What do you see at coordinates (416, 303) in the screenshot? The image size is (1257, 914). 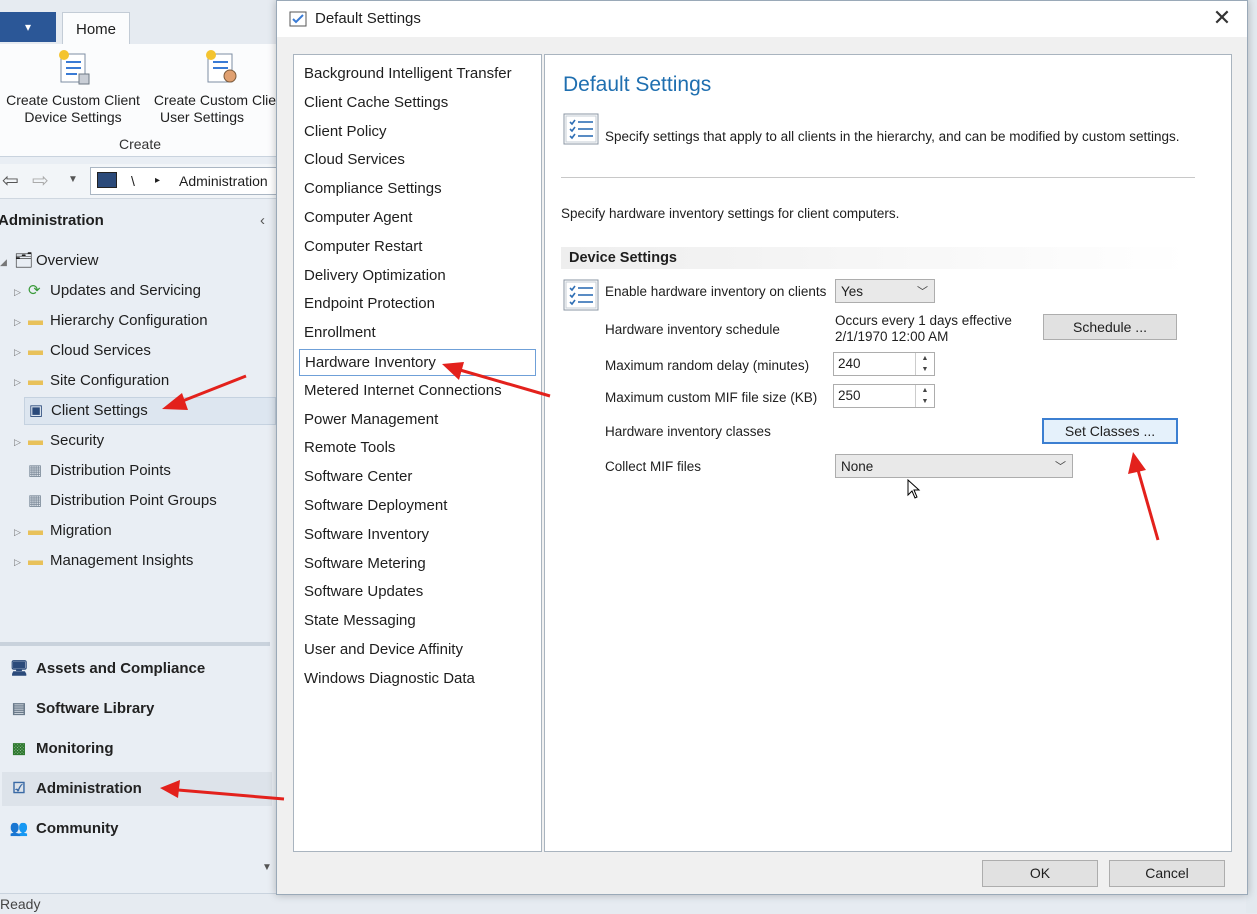 I see `category-endpoint-protection: Endpoint Protection` at bounding box center [416, 303].